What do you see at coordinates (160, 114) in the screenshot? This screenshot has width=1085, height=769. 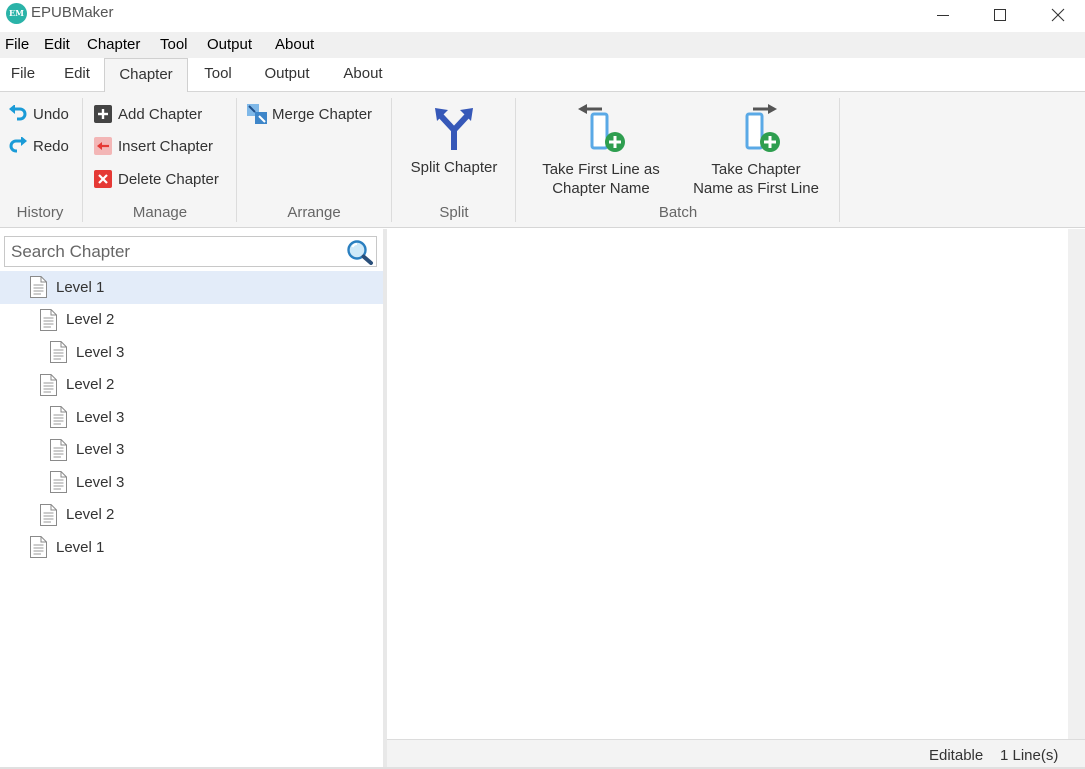 I see `add-chapter-label: Add Chapter` at bounding box center [160, 114].